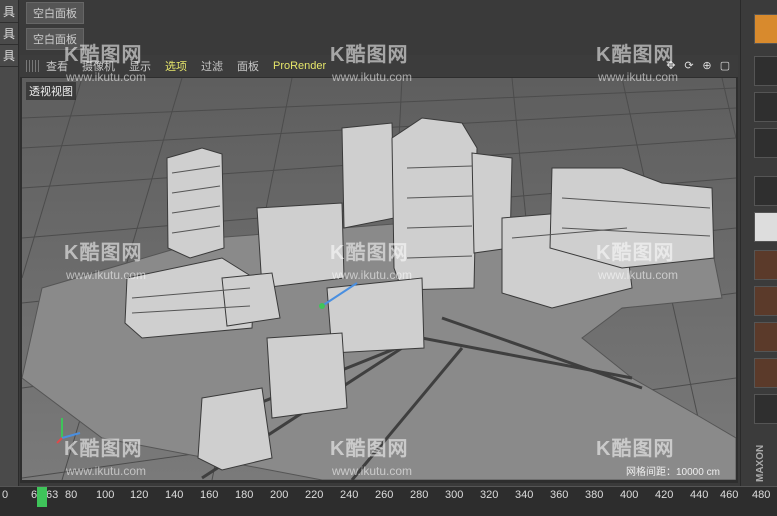  I want to click on maximize-view-icon: ▢, so click(725, 65).